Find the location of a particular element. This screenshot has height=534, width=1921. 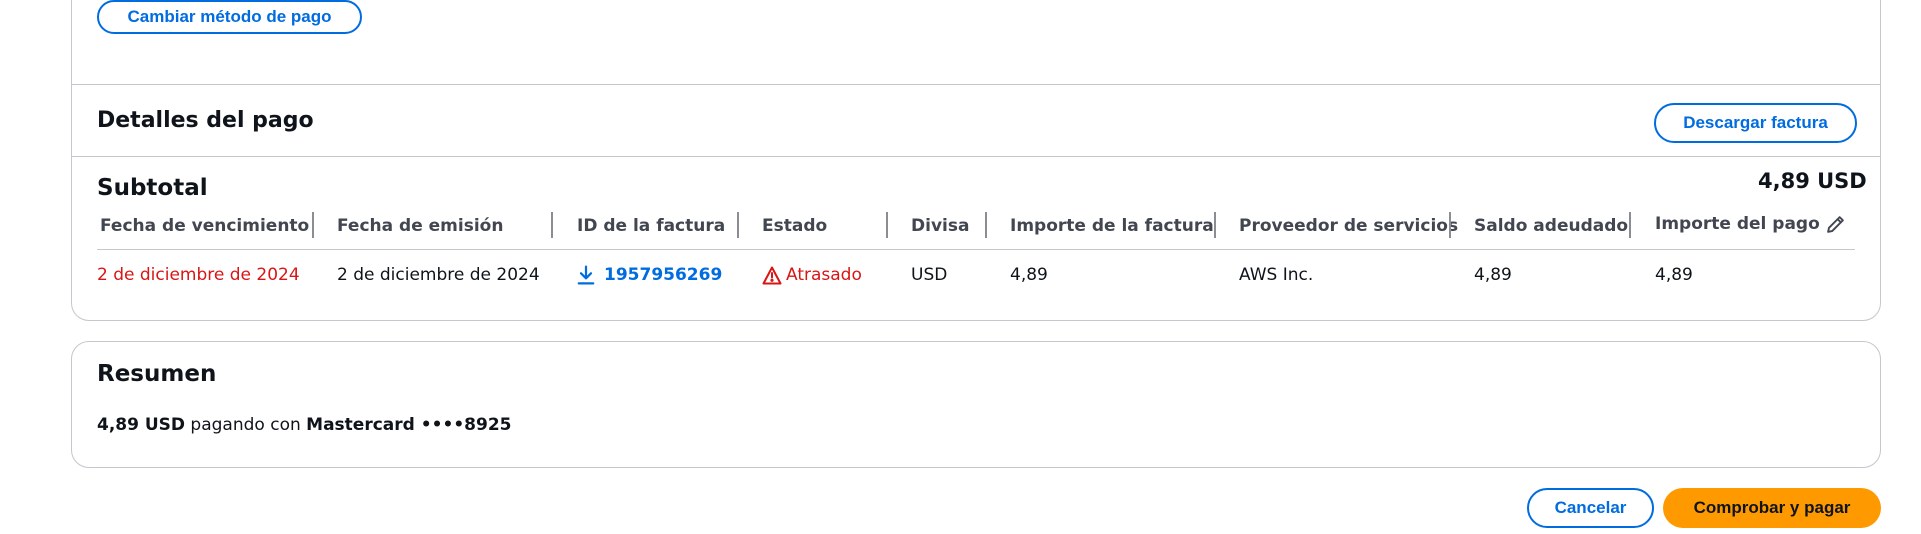

column-header-invoice-id: ID de la factura is located at coordinates (651, 226).